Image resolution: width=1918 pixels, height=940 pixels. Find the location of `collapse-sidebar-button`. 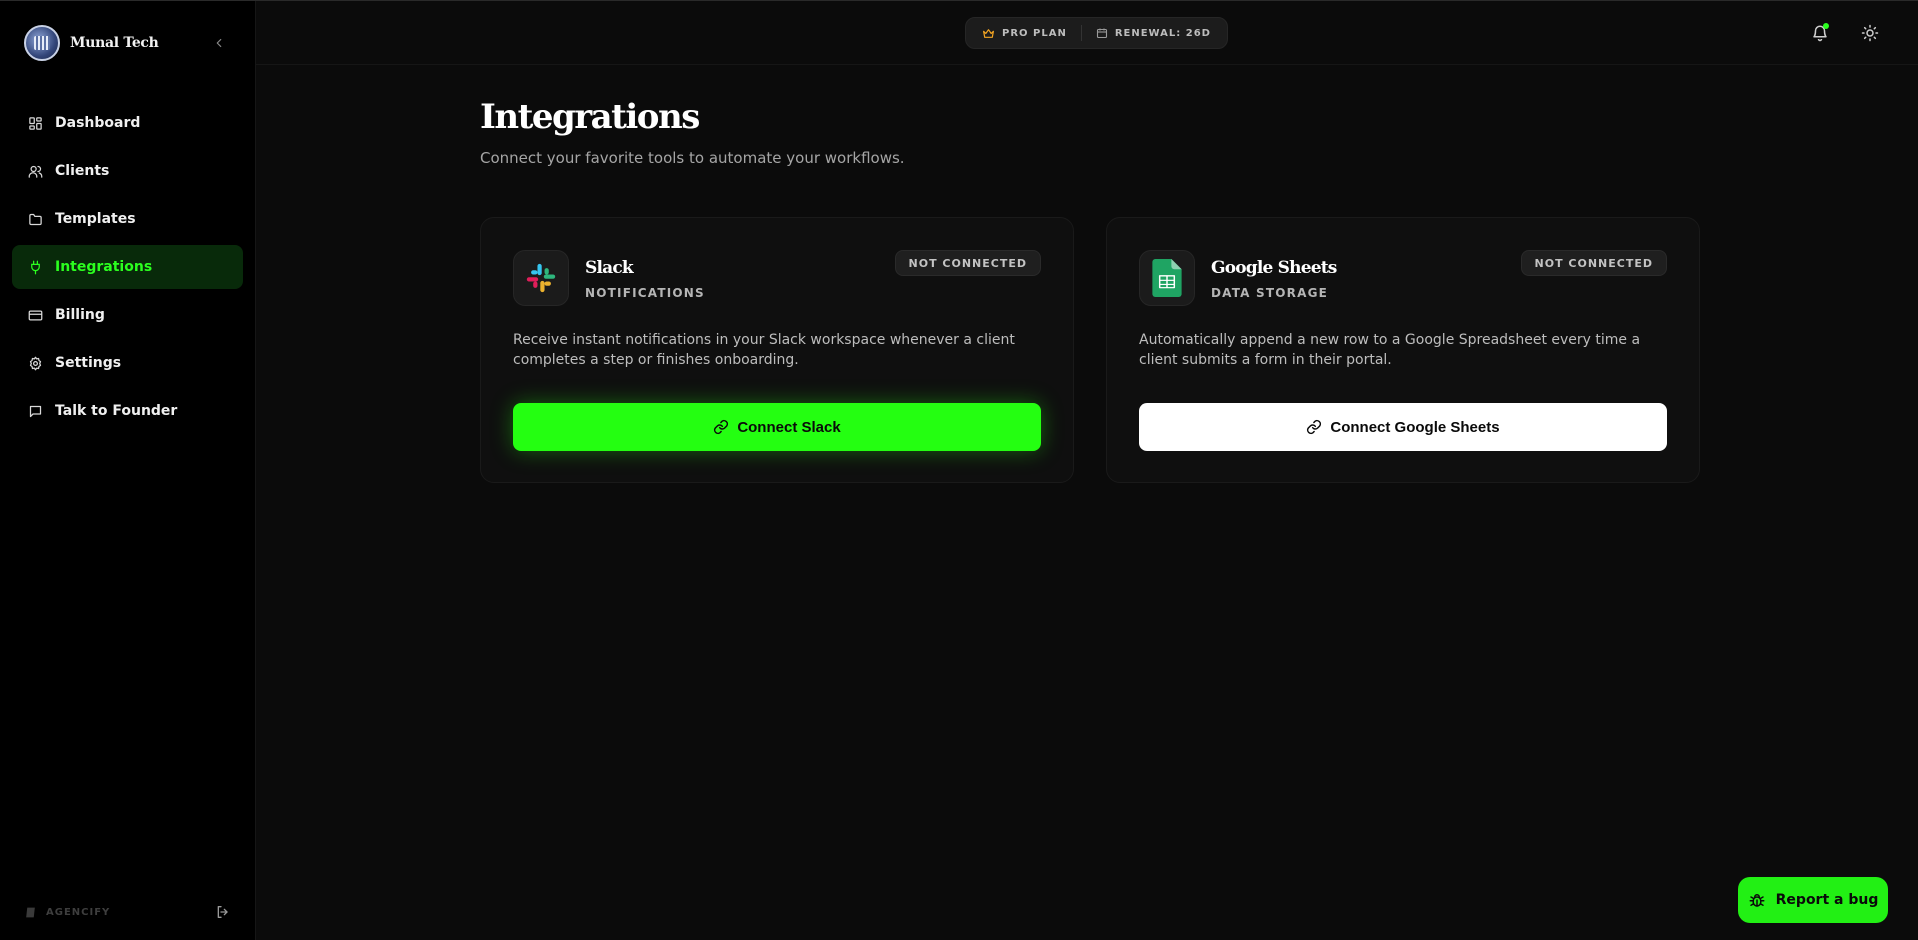

collapse-sidebar-button is located at coordinates (219, 43).